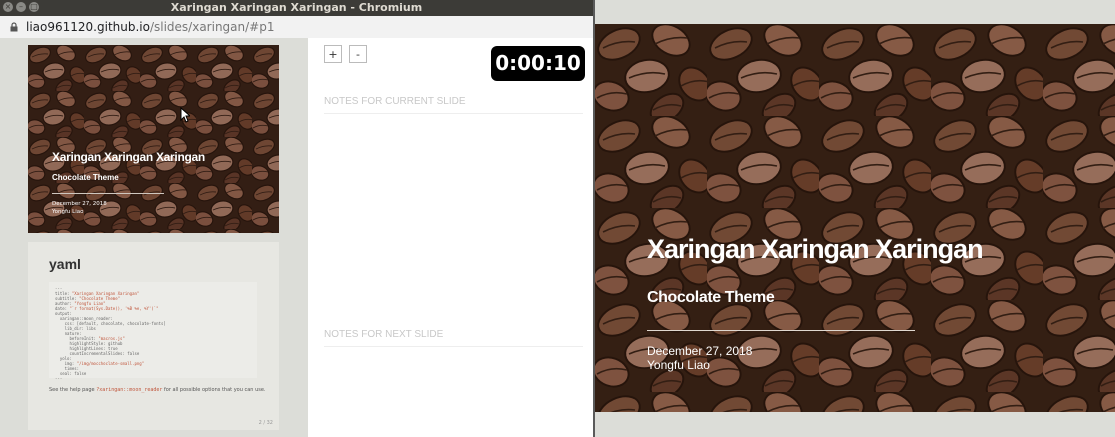  Describe the element at coordinates (128, 157) in the screenshot. I see `slide-title: Xaringan Xaringan Xaringan` at that location.